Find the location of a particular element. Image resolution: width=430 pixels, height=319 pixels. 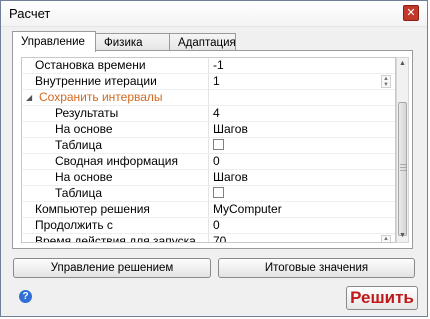

prop-row: Продолжить с 0 is located at coordinates (208, 226).